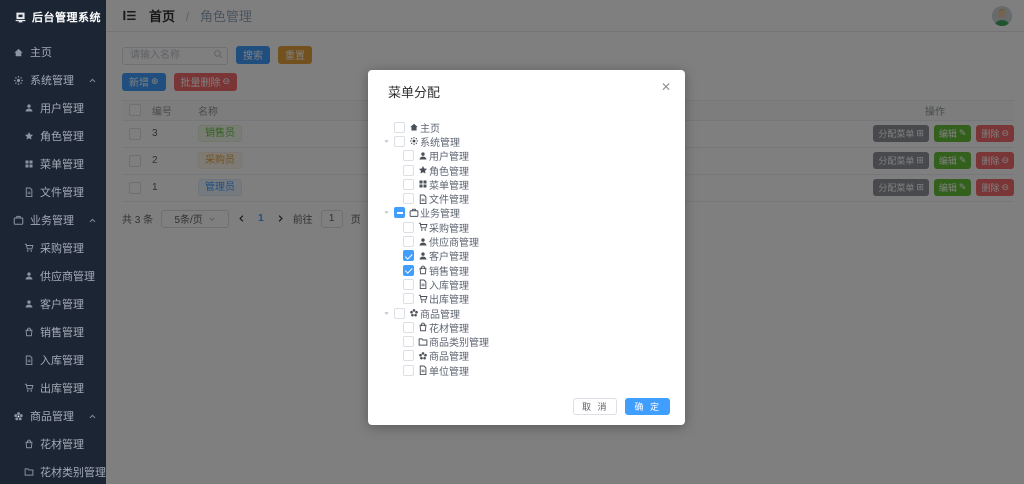 This screenshot has height=484, width=1024. Describe the element at coordinates (526, 256) in the screenshot. I see `tree-node-客户管理: 客户管理` at that location.